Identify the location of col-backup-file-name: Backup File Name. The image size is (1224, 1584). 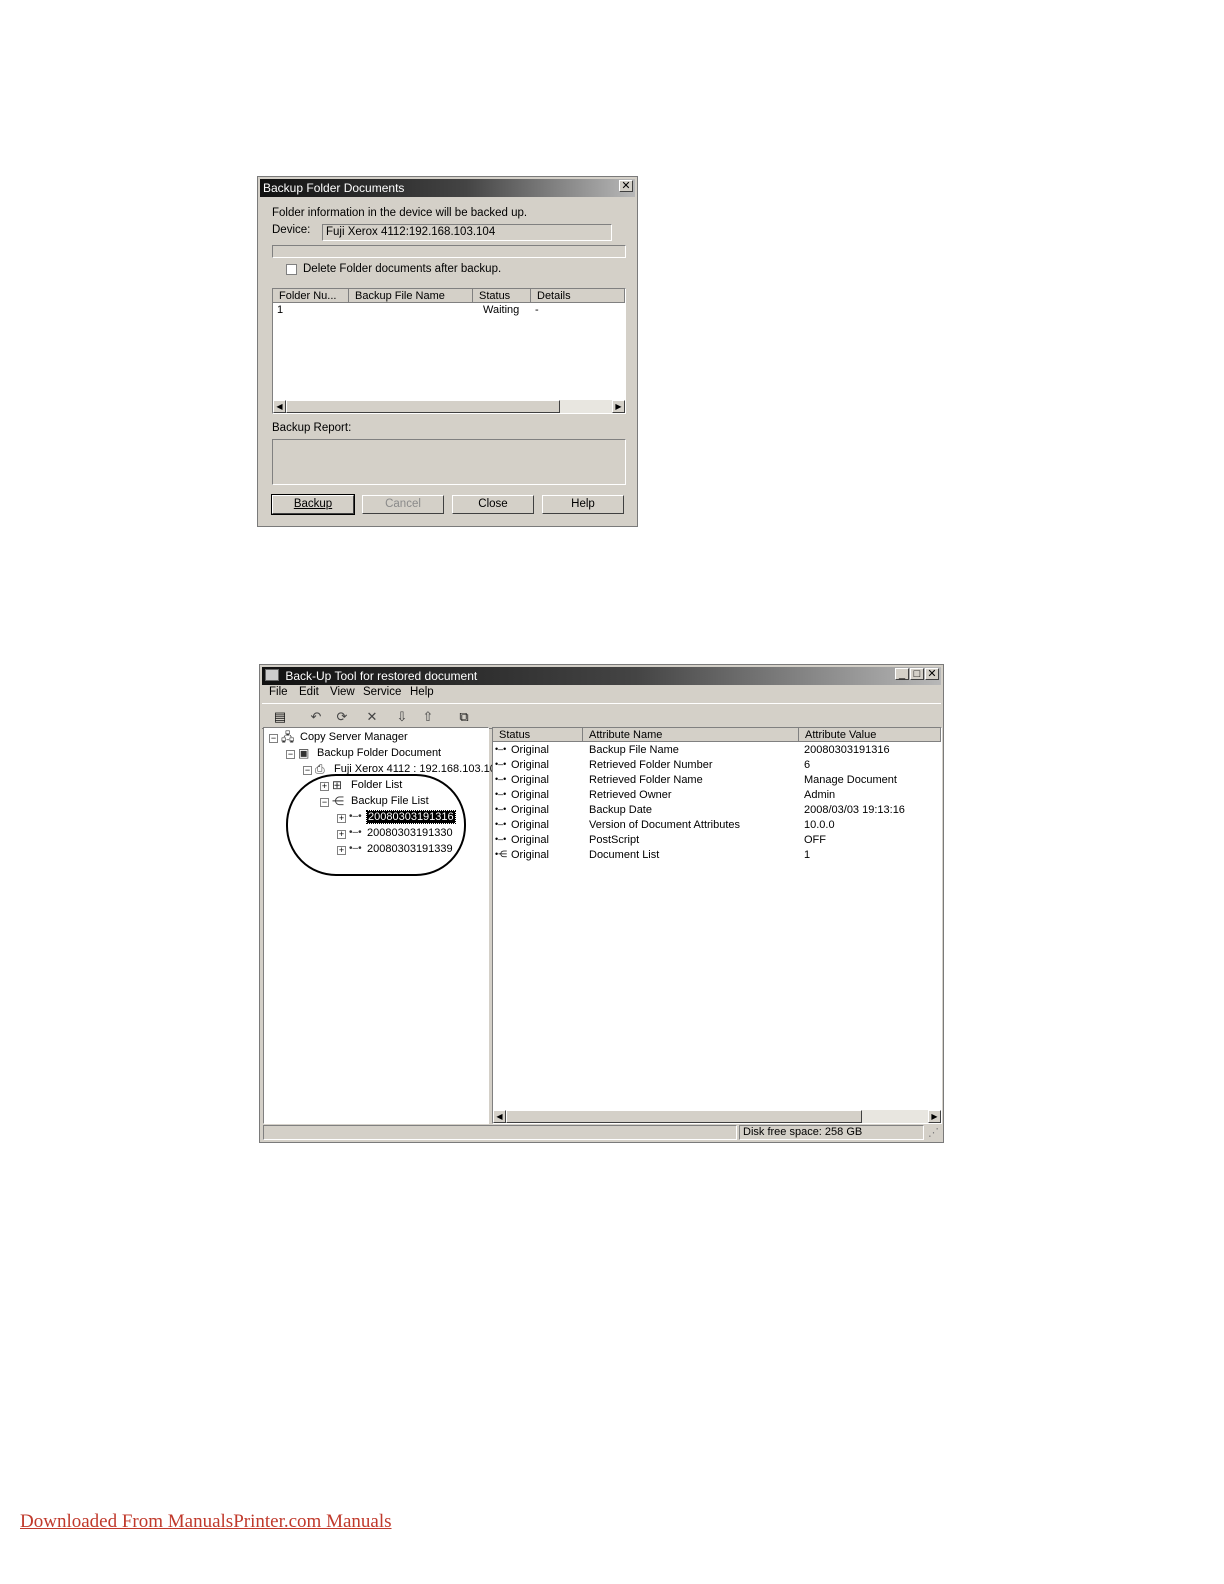
(411, 296).